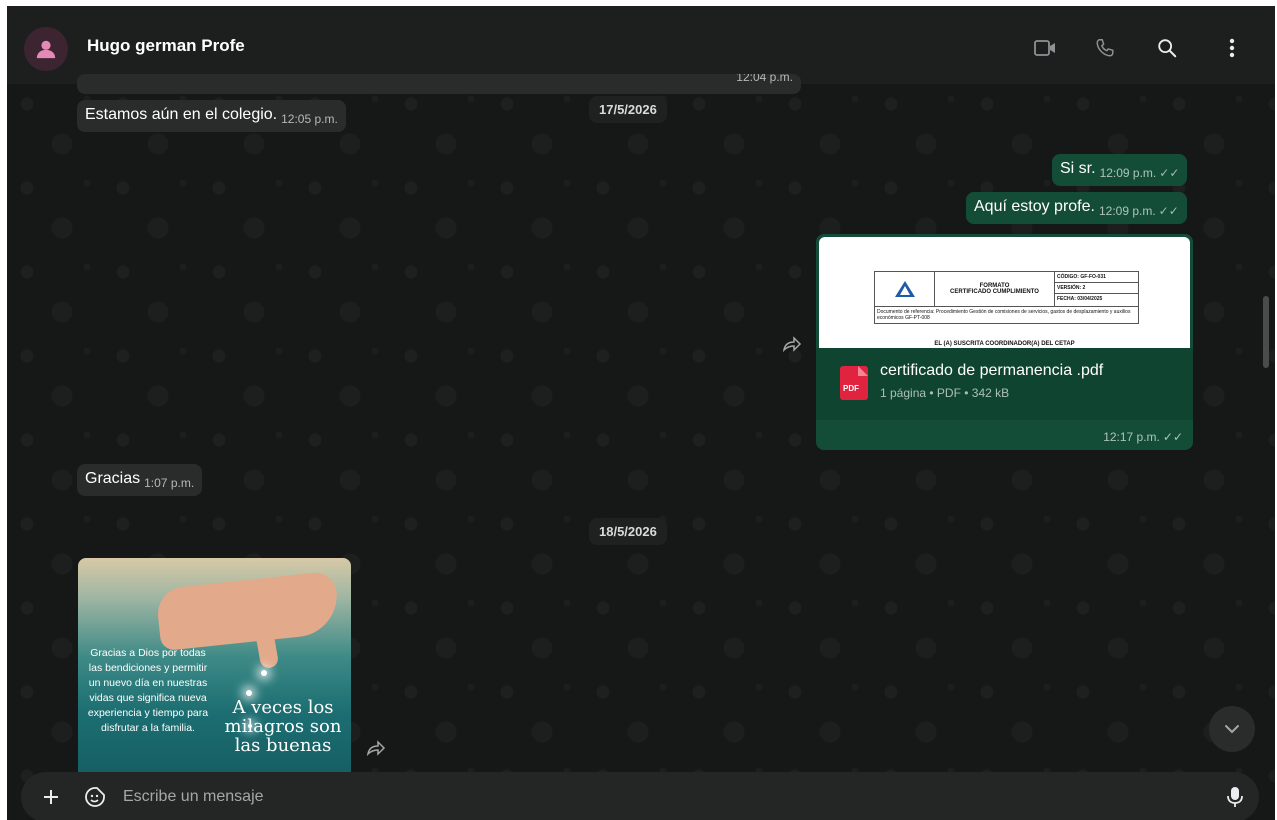 The width and height of the screenshot is (1277, 820). Describe the element at coordinates (1266, 332) in the screenshot. I see `scrollbar` at that location.